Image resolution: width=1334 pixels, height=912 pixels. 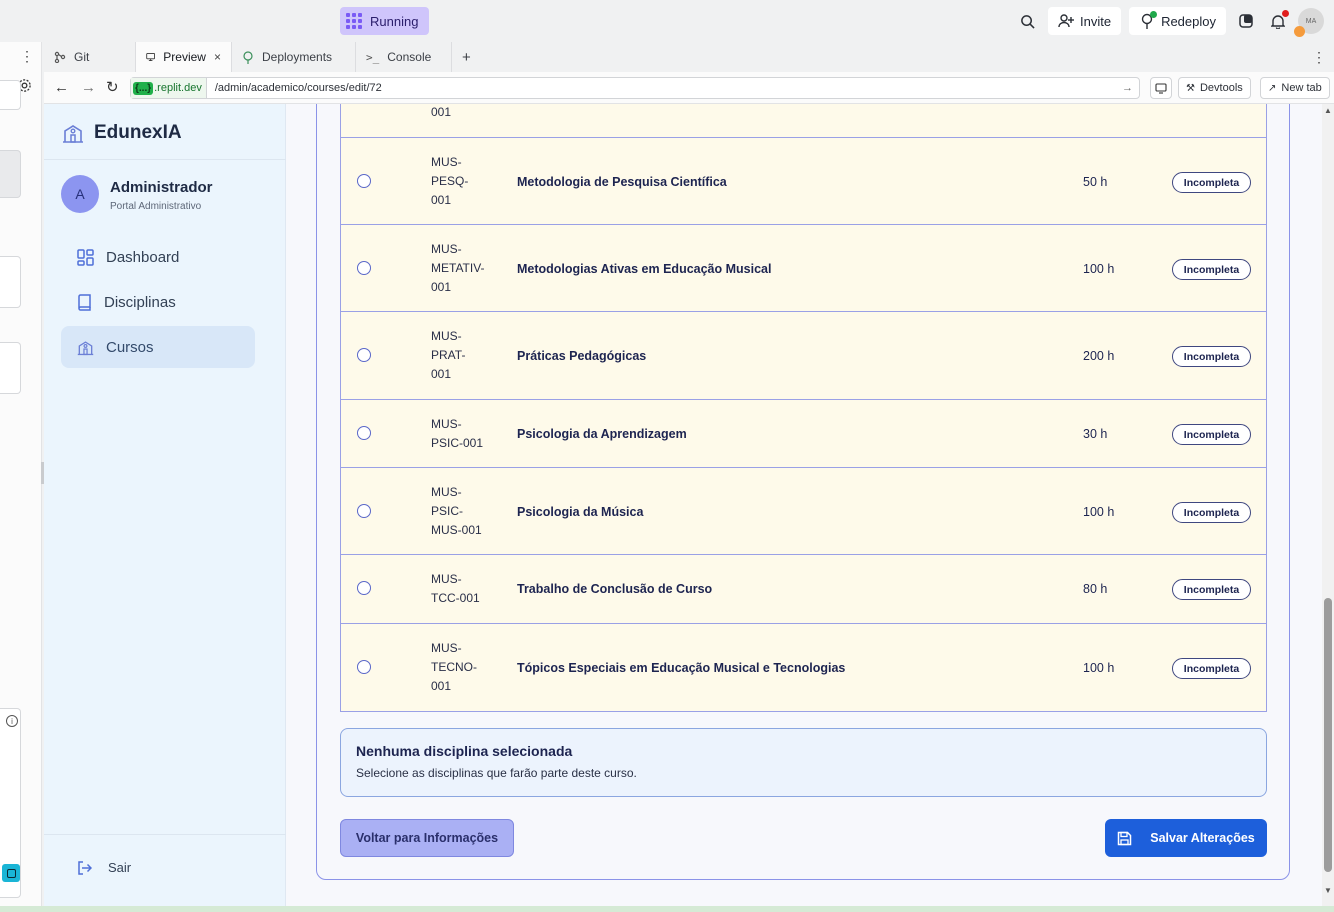 I want to click on sidebar-item-cursos: Cursos, so click(x=158, y=347).